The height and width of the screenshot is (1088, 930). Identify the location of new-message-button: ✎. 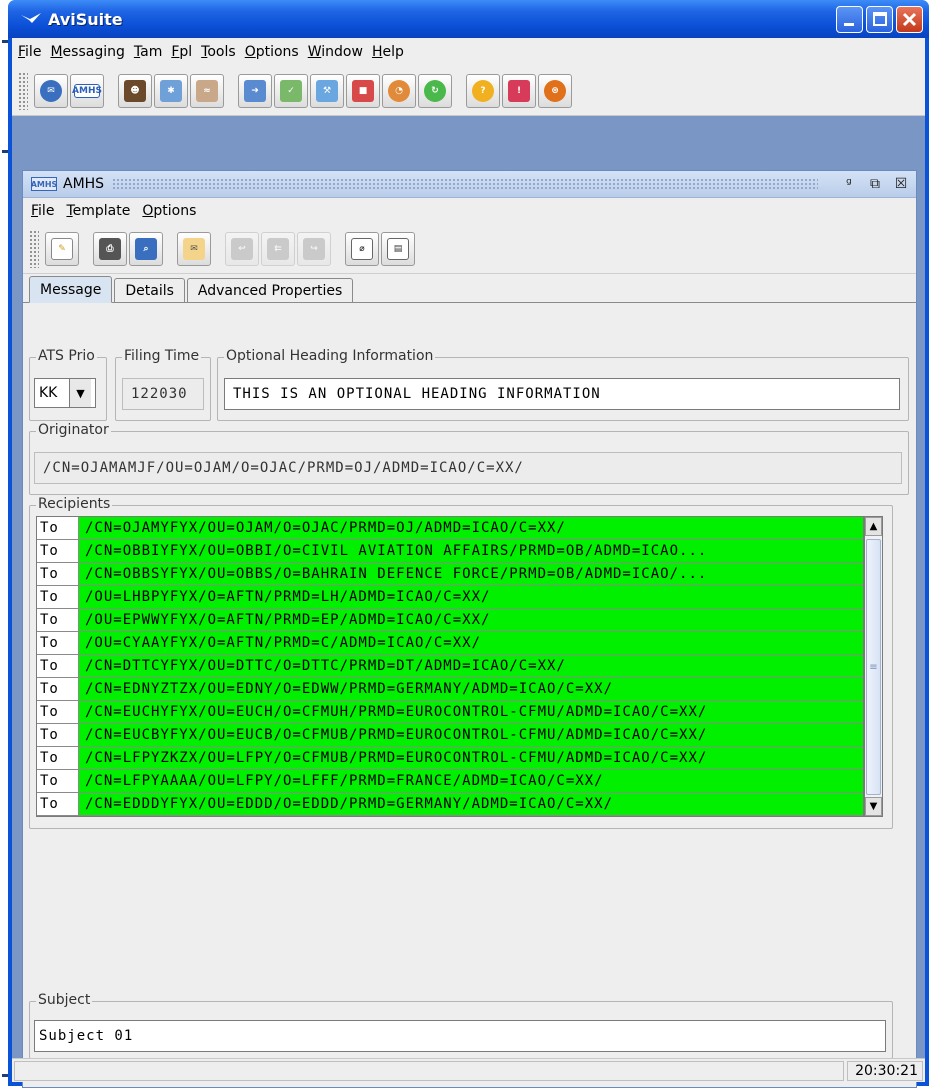
(62, 248).